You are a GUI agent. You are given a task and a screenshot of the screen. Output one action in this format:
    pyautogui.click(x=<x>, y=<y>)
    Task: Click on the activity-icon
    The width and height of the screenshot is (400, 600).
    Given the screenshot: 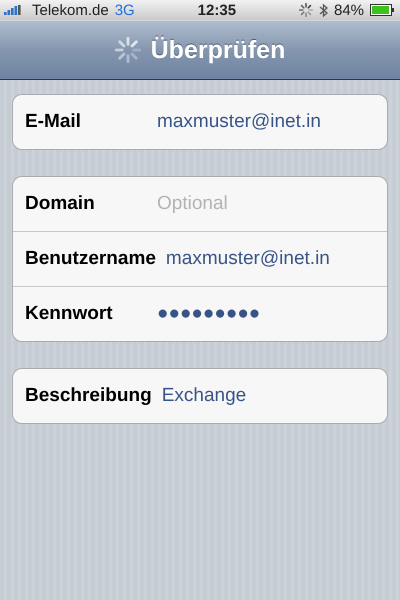 What is the action you would take?
    pyautogui.click(x=305, y=10)
    